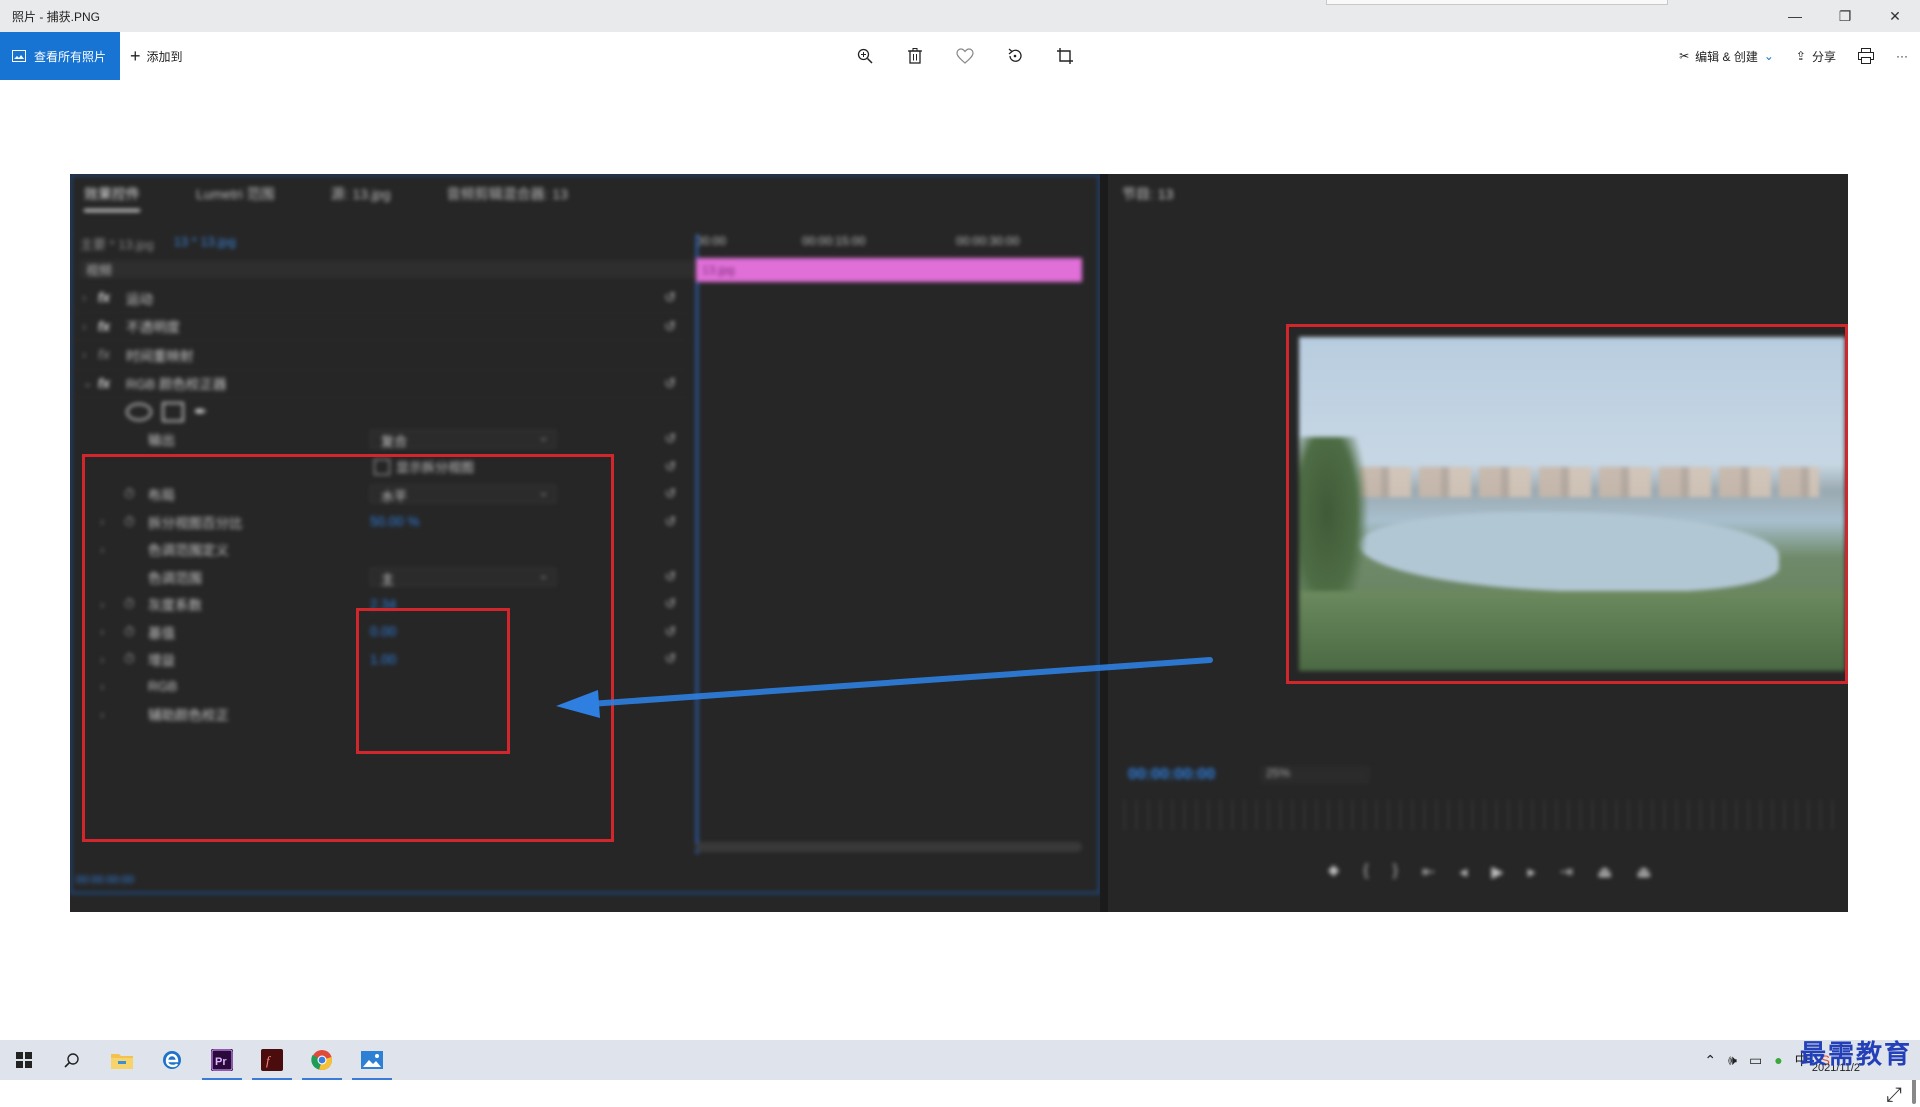 This screenshot has height=1107, width=1920. Describe the element at coordinates (1755, 1060) in the screenshot. I see `network-icon: ▭` at that location.